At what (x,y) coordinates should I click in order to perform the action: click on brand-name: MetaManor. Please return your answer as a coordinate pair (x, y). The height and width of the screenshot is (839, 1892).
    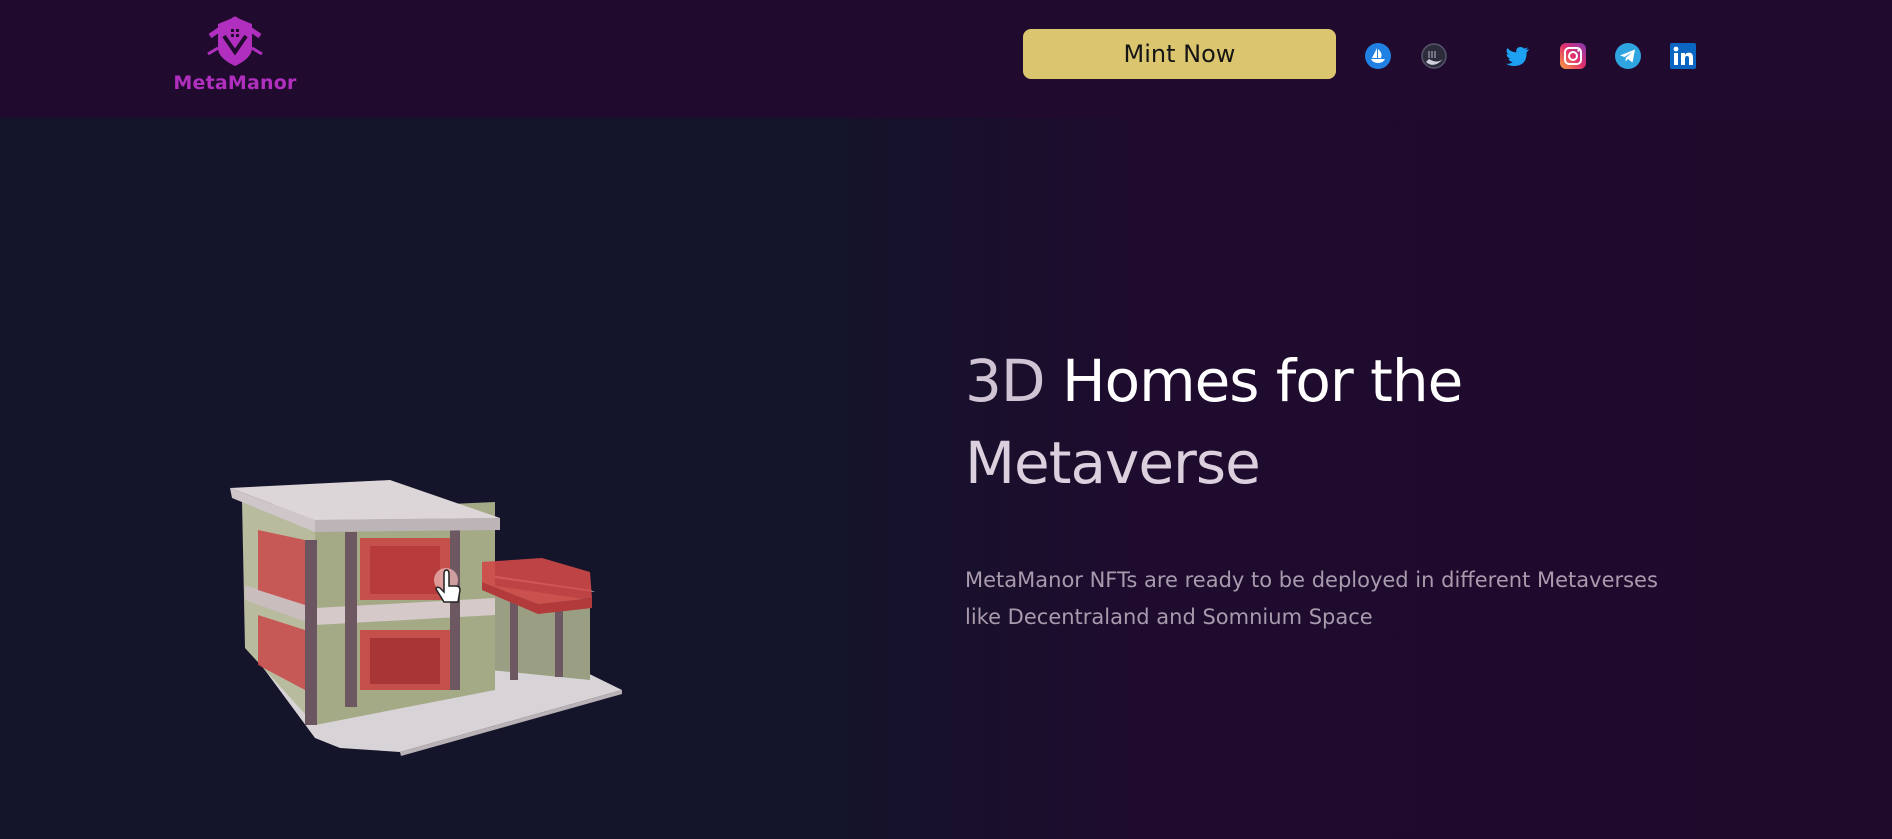
    Looking at the image, I should click on (235, 83).